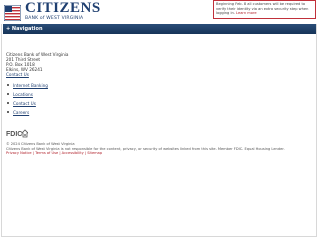 The width and height of the screenshot is (320, 240). I want to click on list-item: Contact Us, so click(27, 103).